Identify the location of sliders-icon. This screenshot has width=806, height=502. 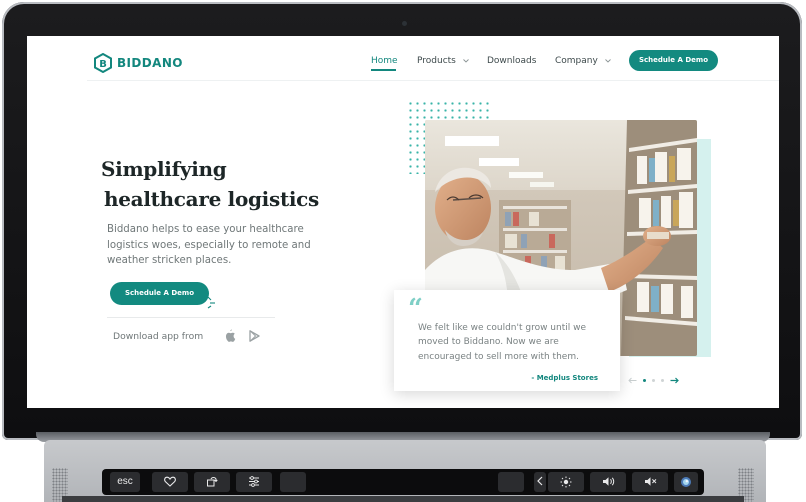
(254, 481).